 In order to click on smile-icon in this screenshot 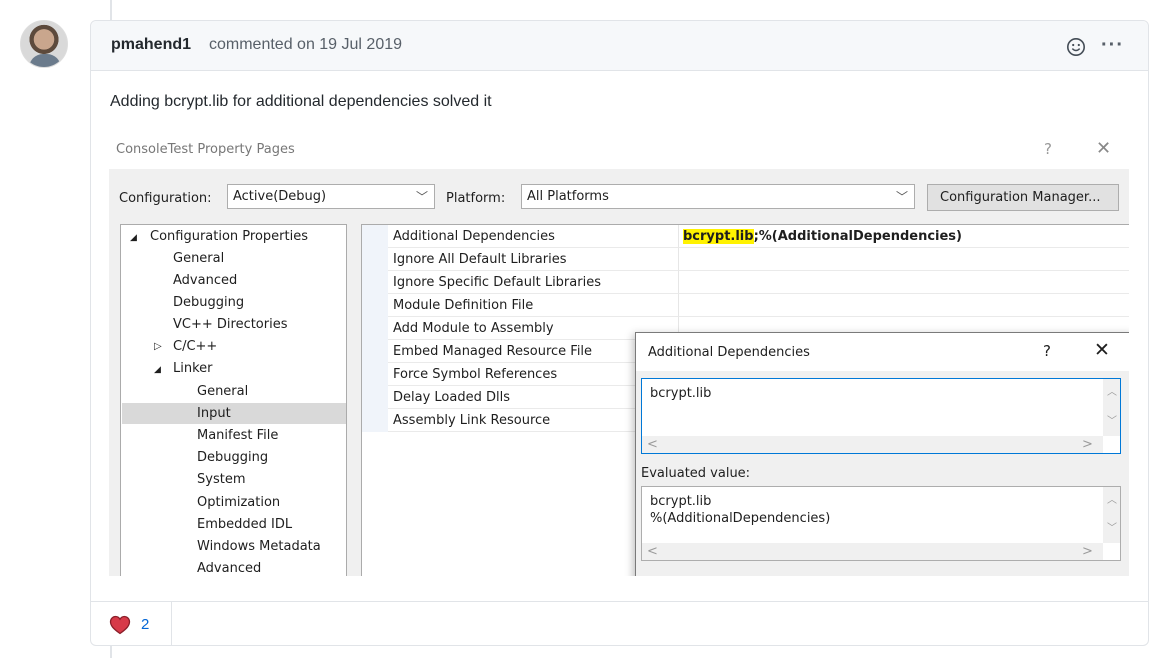, I will do `click(1076, 47)`.